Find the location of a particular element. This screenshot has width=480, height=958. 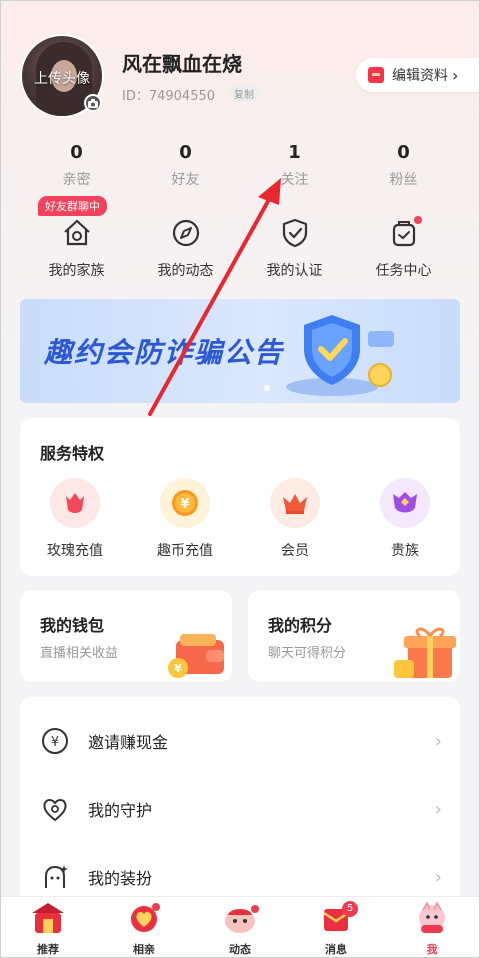

shortcut-task-center: 任务中心 is located at coordinates (403, 248).